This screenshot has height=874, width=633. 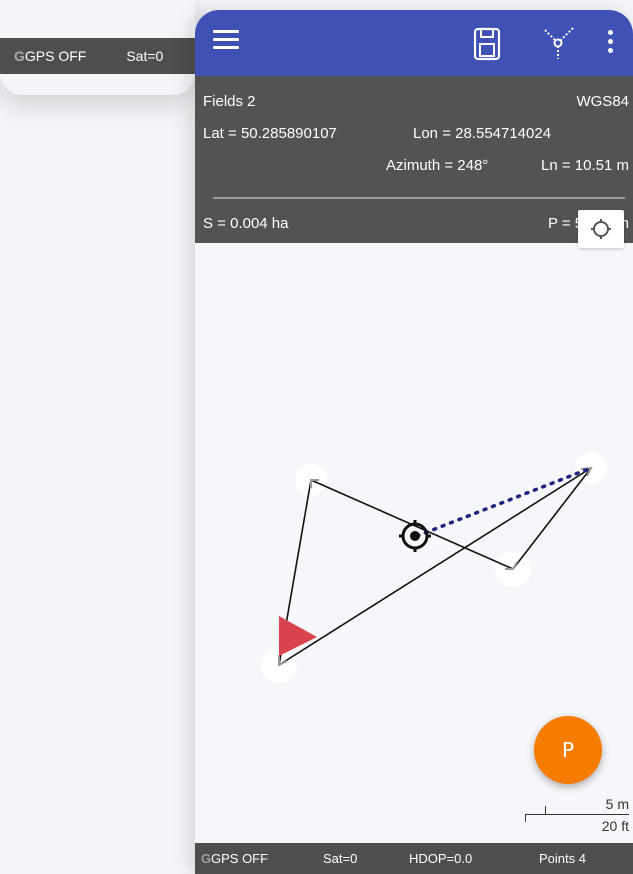 I want to click on area-readout: S = 0.004 ha, so click(x=246, y=223).